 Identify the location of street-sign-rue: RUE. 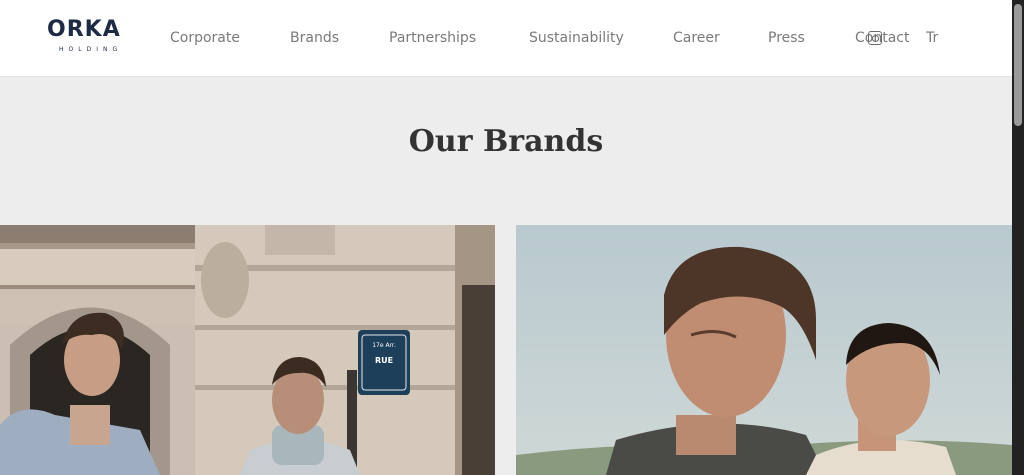
(384, 360).